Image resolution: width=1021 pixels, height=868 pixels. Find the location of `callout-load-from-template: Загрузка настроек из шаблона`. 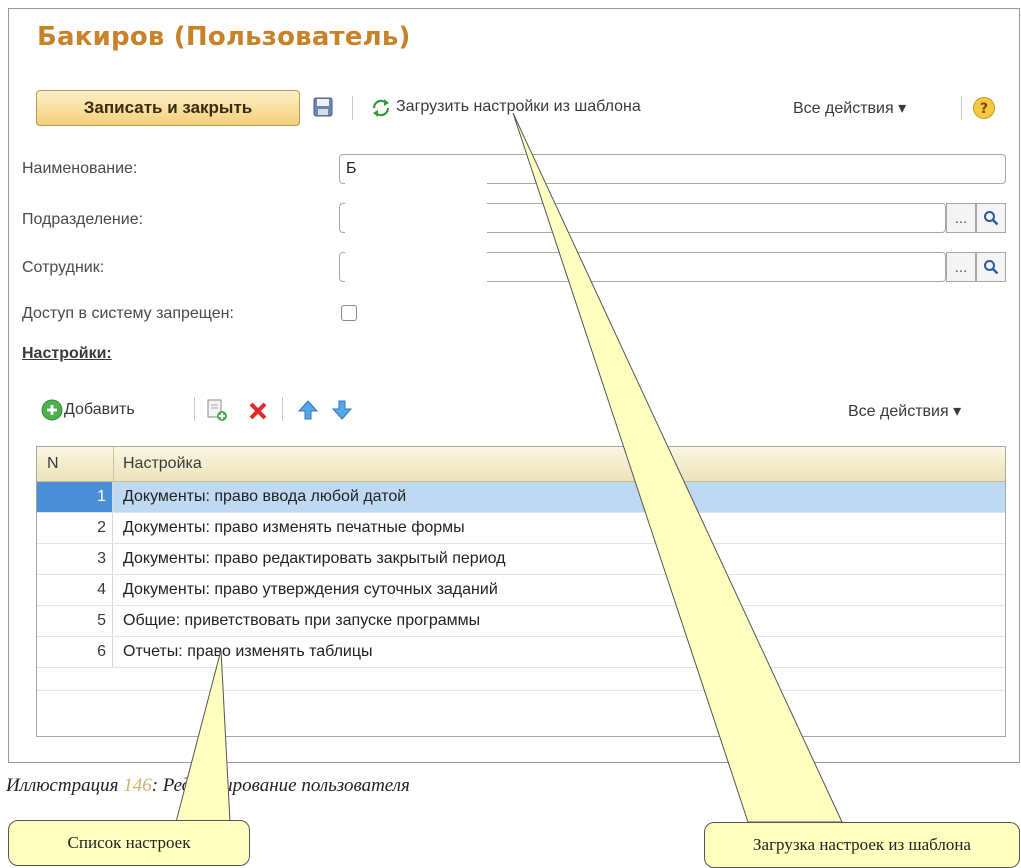

callout-load-from-template: Загрузка настроек из шаблона is located at coordinates (862, 845).